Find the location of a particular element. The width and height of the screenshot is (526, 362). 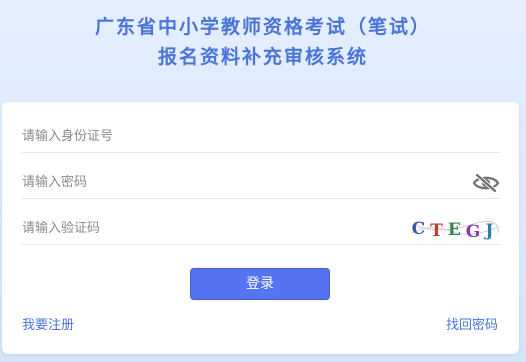

password-field is located at coordinates (261, 181).